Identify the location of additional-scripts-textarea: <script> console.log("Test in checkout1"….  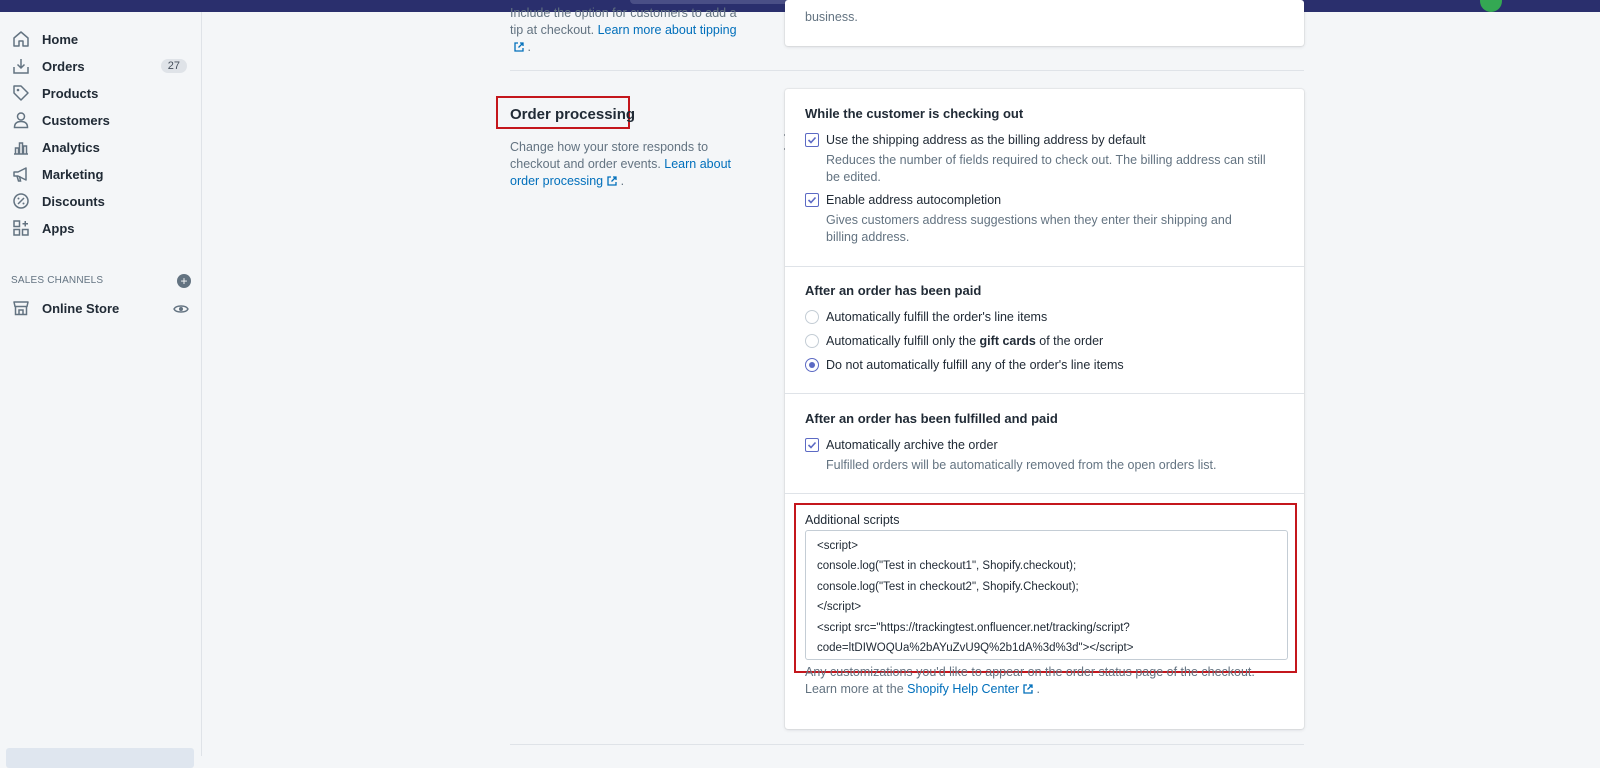
(1046, 595).